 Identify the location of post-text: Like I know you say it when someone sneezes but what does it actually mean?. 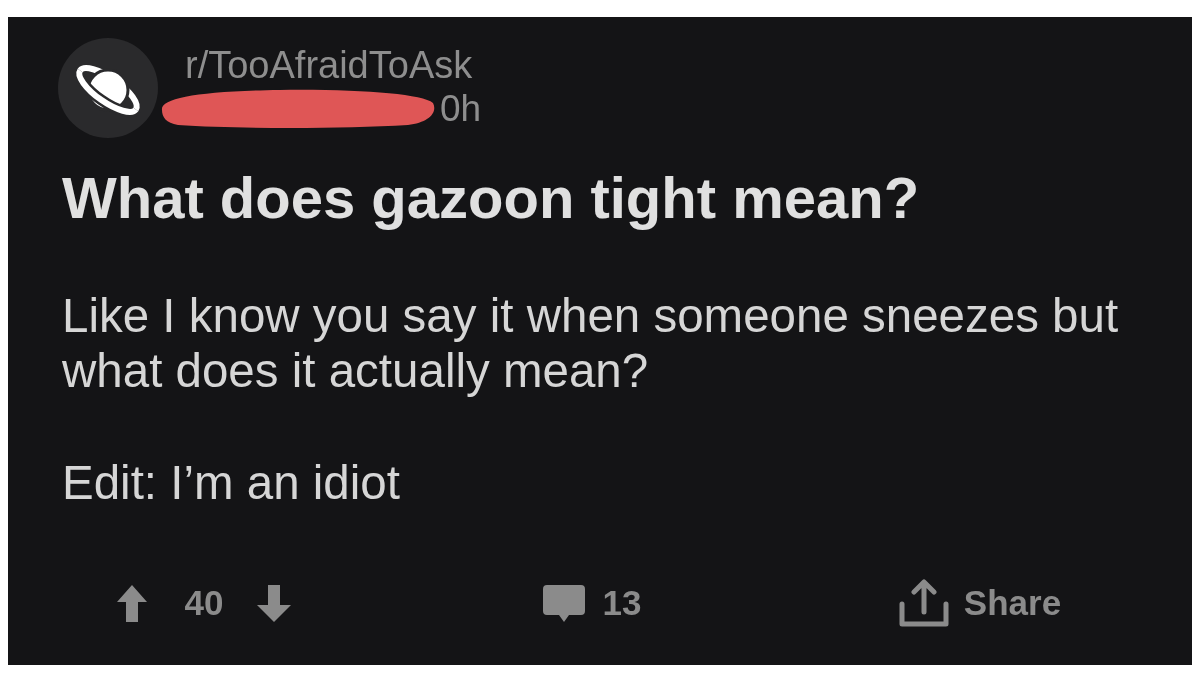
(591, 343).